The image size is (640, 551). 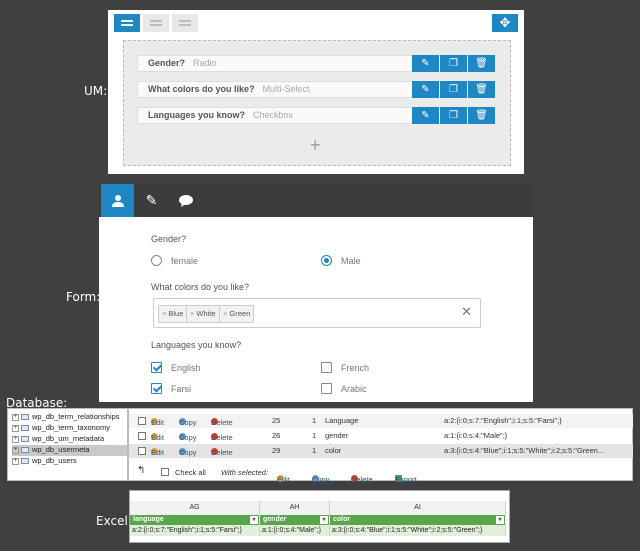 I want to click on table-header-color: color ▾, so click(x=418, y=520).